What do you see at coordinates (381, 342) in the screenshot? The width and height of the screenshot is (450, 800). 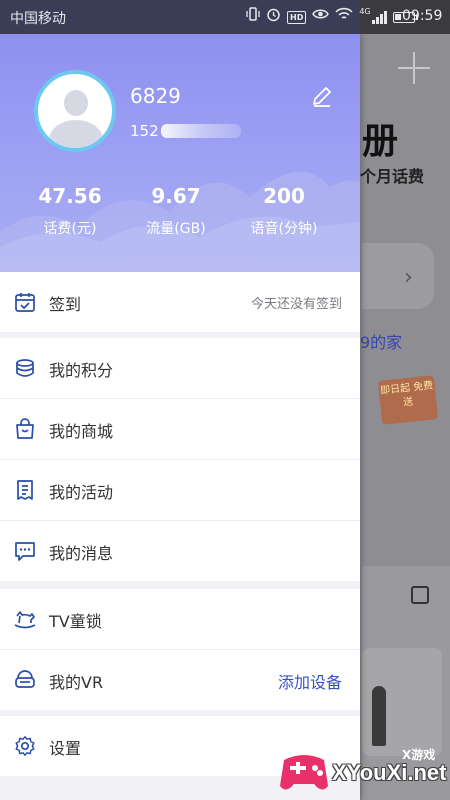 I see `home-label: 9的家` at bounding box center [381, 342].